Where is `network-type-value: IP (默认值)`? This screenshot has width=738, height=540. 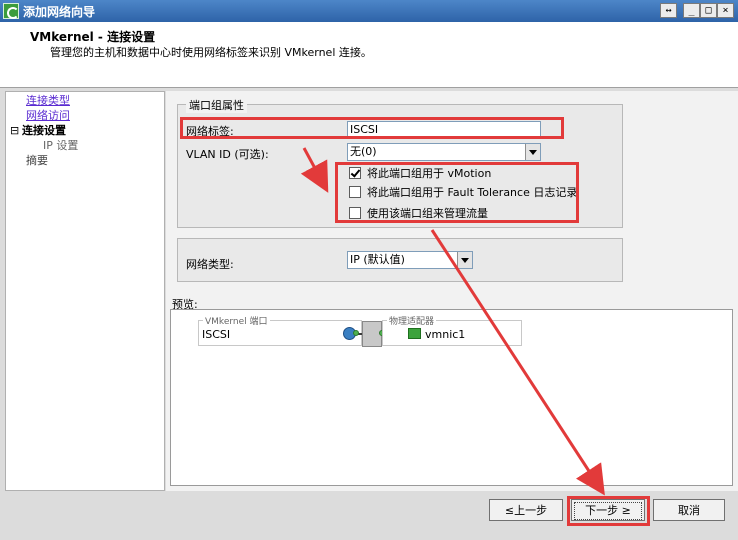
network-type-value: IP (默认值) is located at coordinates (377, 259).